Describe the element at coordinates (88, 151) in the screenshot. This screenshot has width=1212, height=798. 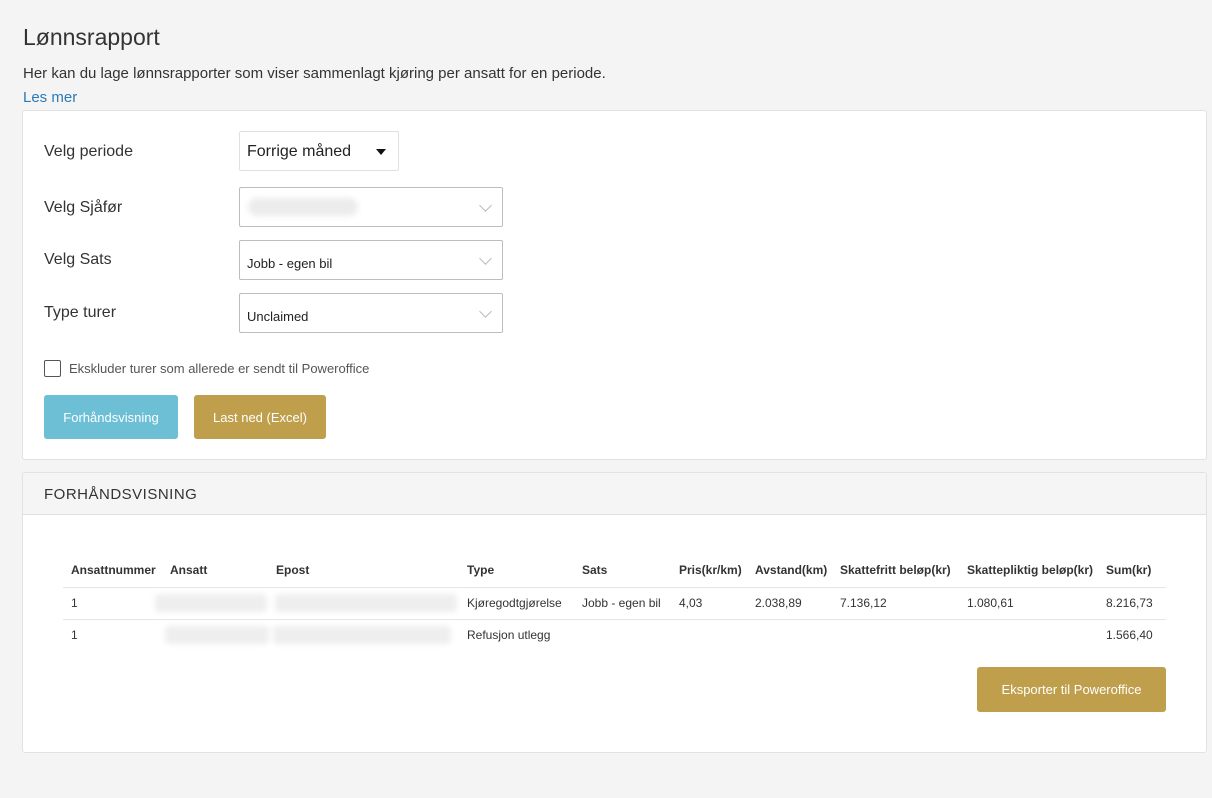
I see `period-label: Velg periode` at that location.